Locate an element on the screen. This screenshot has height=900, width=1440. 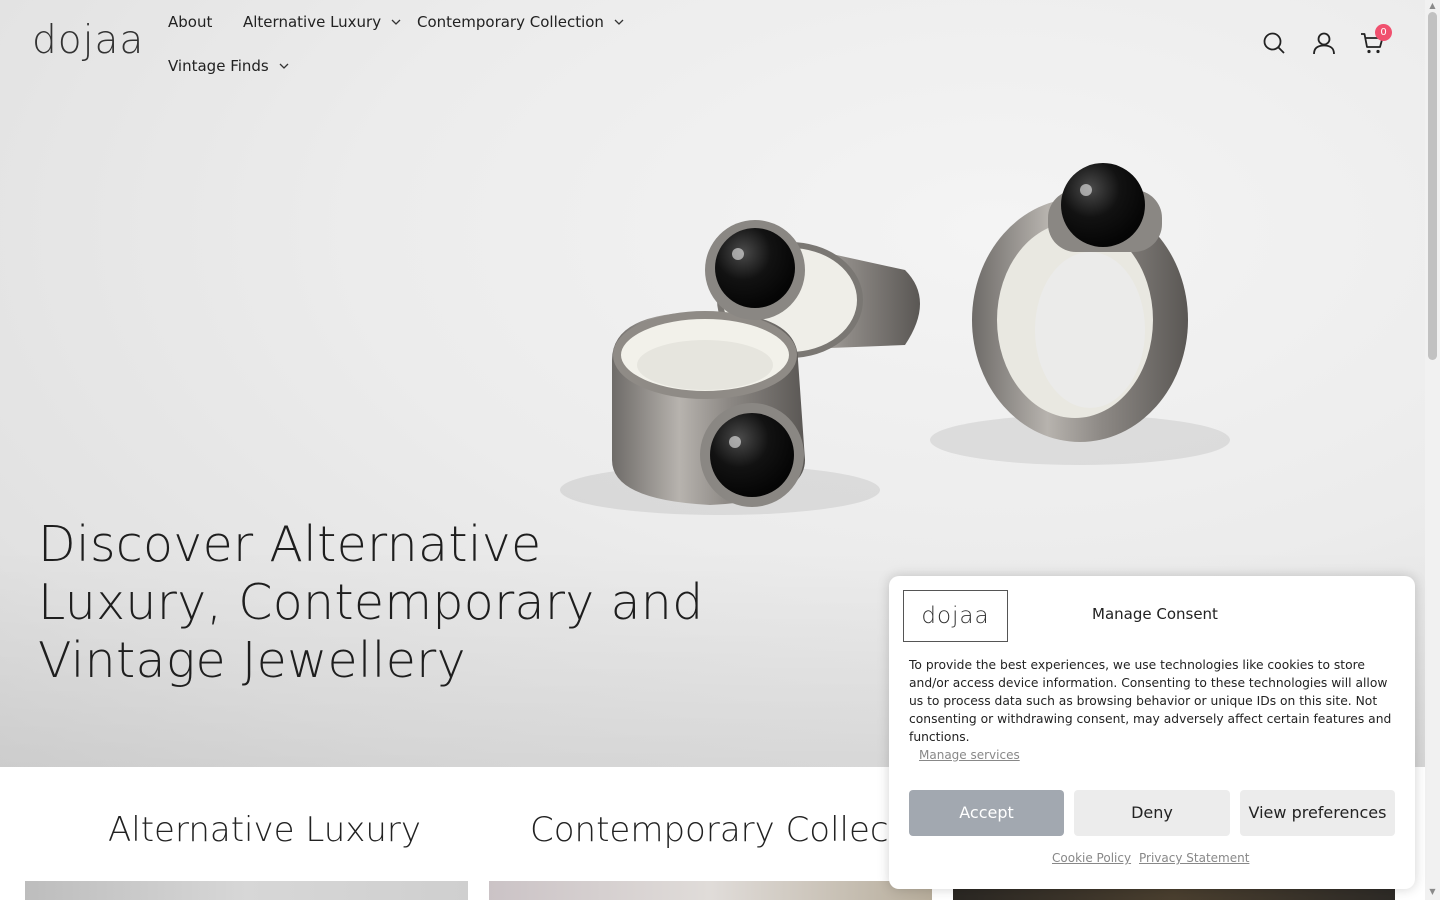
nav-alternative-luxury: Alternative Luxury is located at coordinates (322, 22).